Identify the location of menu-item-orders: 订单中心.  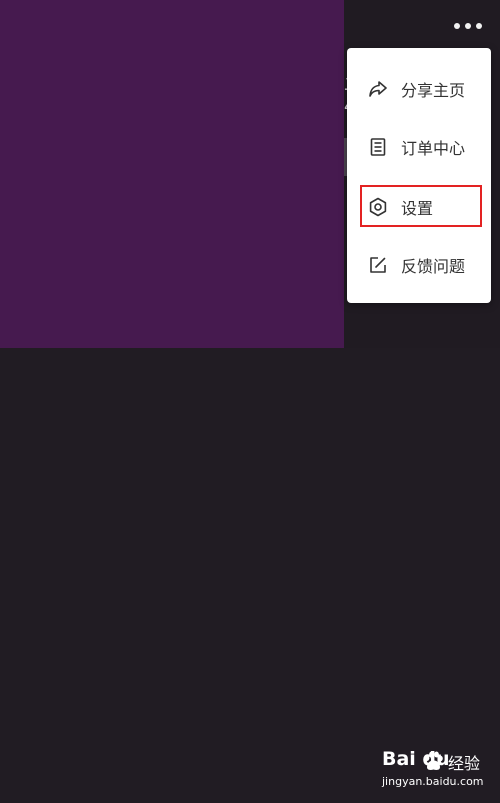
(419, 147).